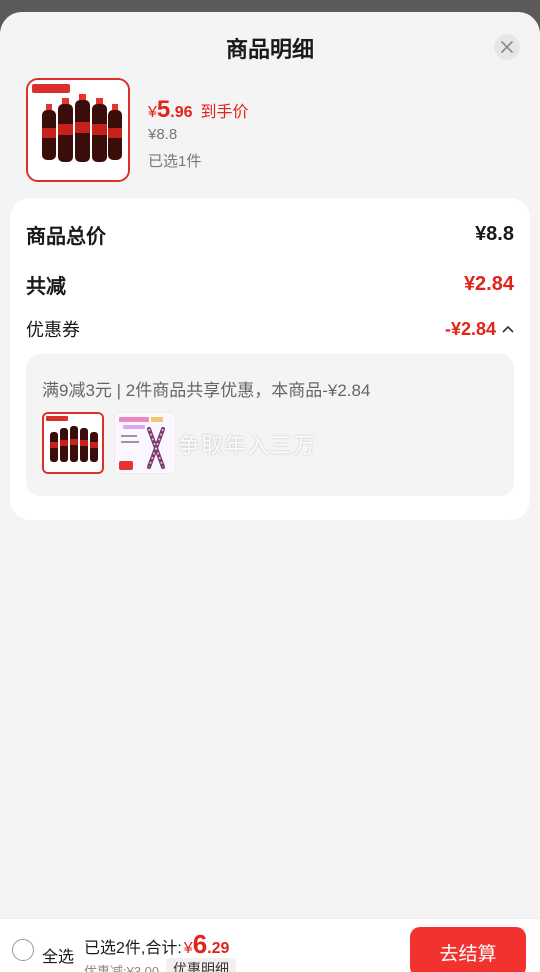  What do you see at coordinates (175, 161) in the screenshot?
I see `selected-count: 已选1件` at bounding box center [175, 161].